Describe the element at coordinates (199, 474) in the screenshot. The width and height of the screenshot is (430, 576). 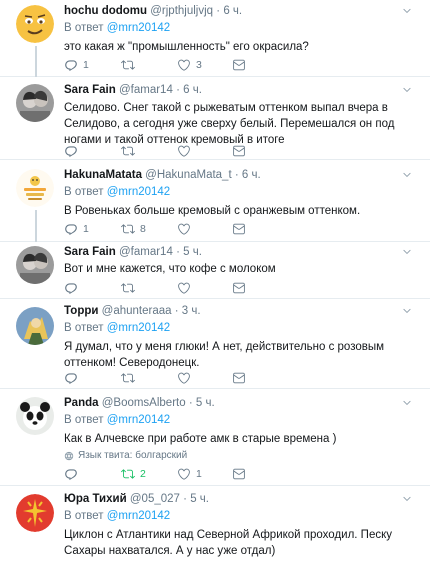
I see `like-count: 1` at that location.